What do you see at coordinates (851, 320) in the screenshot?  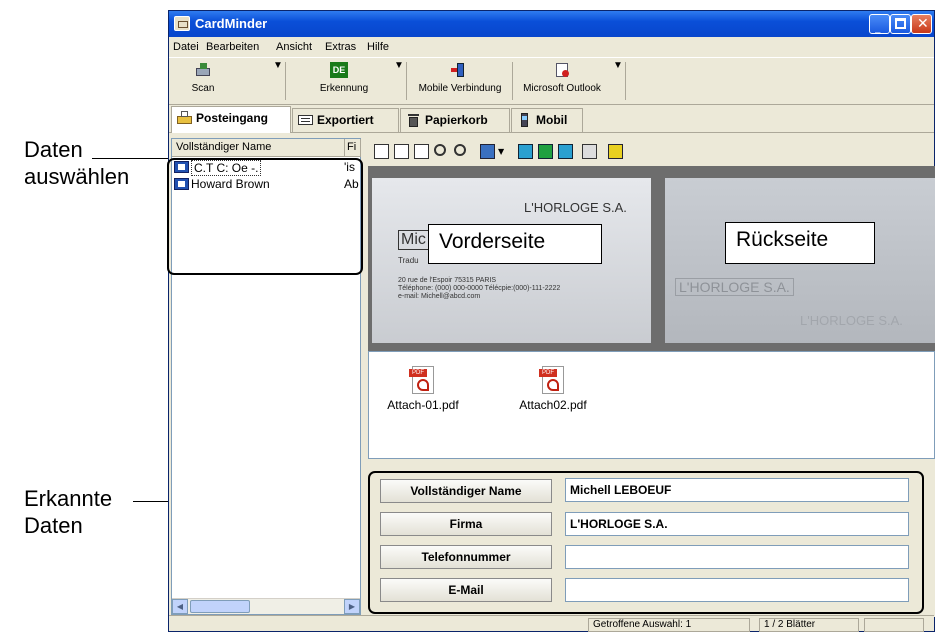 I see `card-back-text-2: L'HORLOGE S.A.` at bounding box center [851, 320].